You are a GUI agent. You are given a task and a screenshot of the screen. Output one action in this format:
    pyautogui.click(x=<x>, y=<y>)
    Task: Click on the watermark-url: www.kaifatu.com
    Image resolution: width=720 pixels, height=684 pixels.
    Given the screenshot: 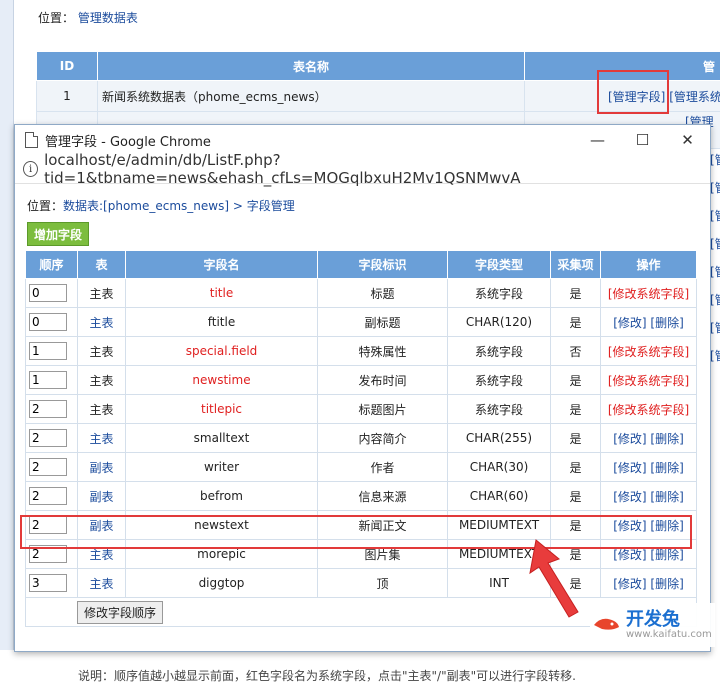 What is the action you would take?
    pyautogui.click(x=669, y=634)
    